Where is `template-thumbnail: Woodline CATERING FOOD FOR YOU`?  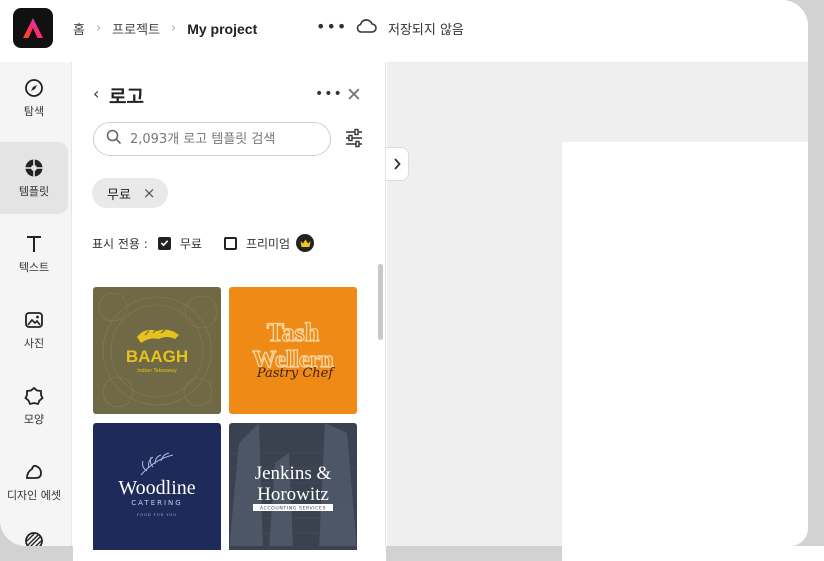 template-thumbnail: Woodline CATERING FOOD FOR YOU is located at coordinates (157, 484).